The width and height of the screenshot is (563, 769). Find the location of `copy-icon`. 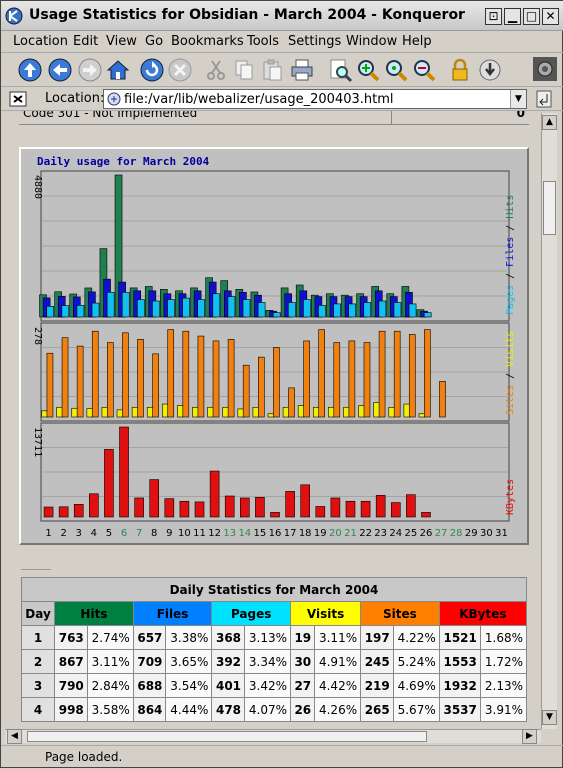

copy-icon is located at coordinates (244, 70).